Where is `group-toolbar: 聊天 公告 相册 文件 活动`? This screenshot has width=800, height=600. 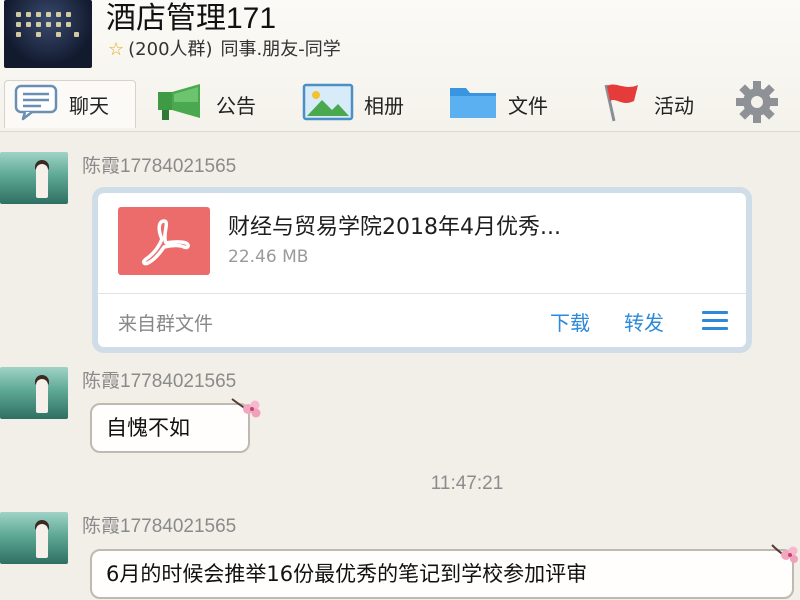
group-toolbar: 聊天 公告 相册 文件 活动 is located at coordinates (400, 102).